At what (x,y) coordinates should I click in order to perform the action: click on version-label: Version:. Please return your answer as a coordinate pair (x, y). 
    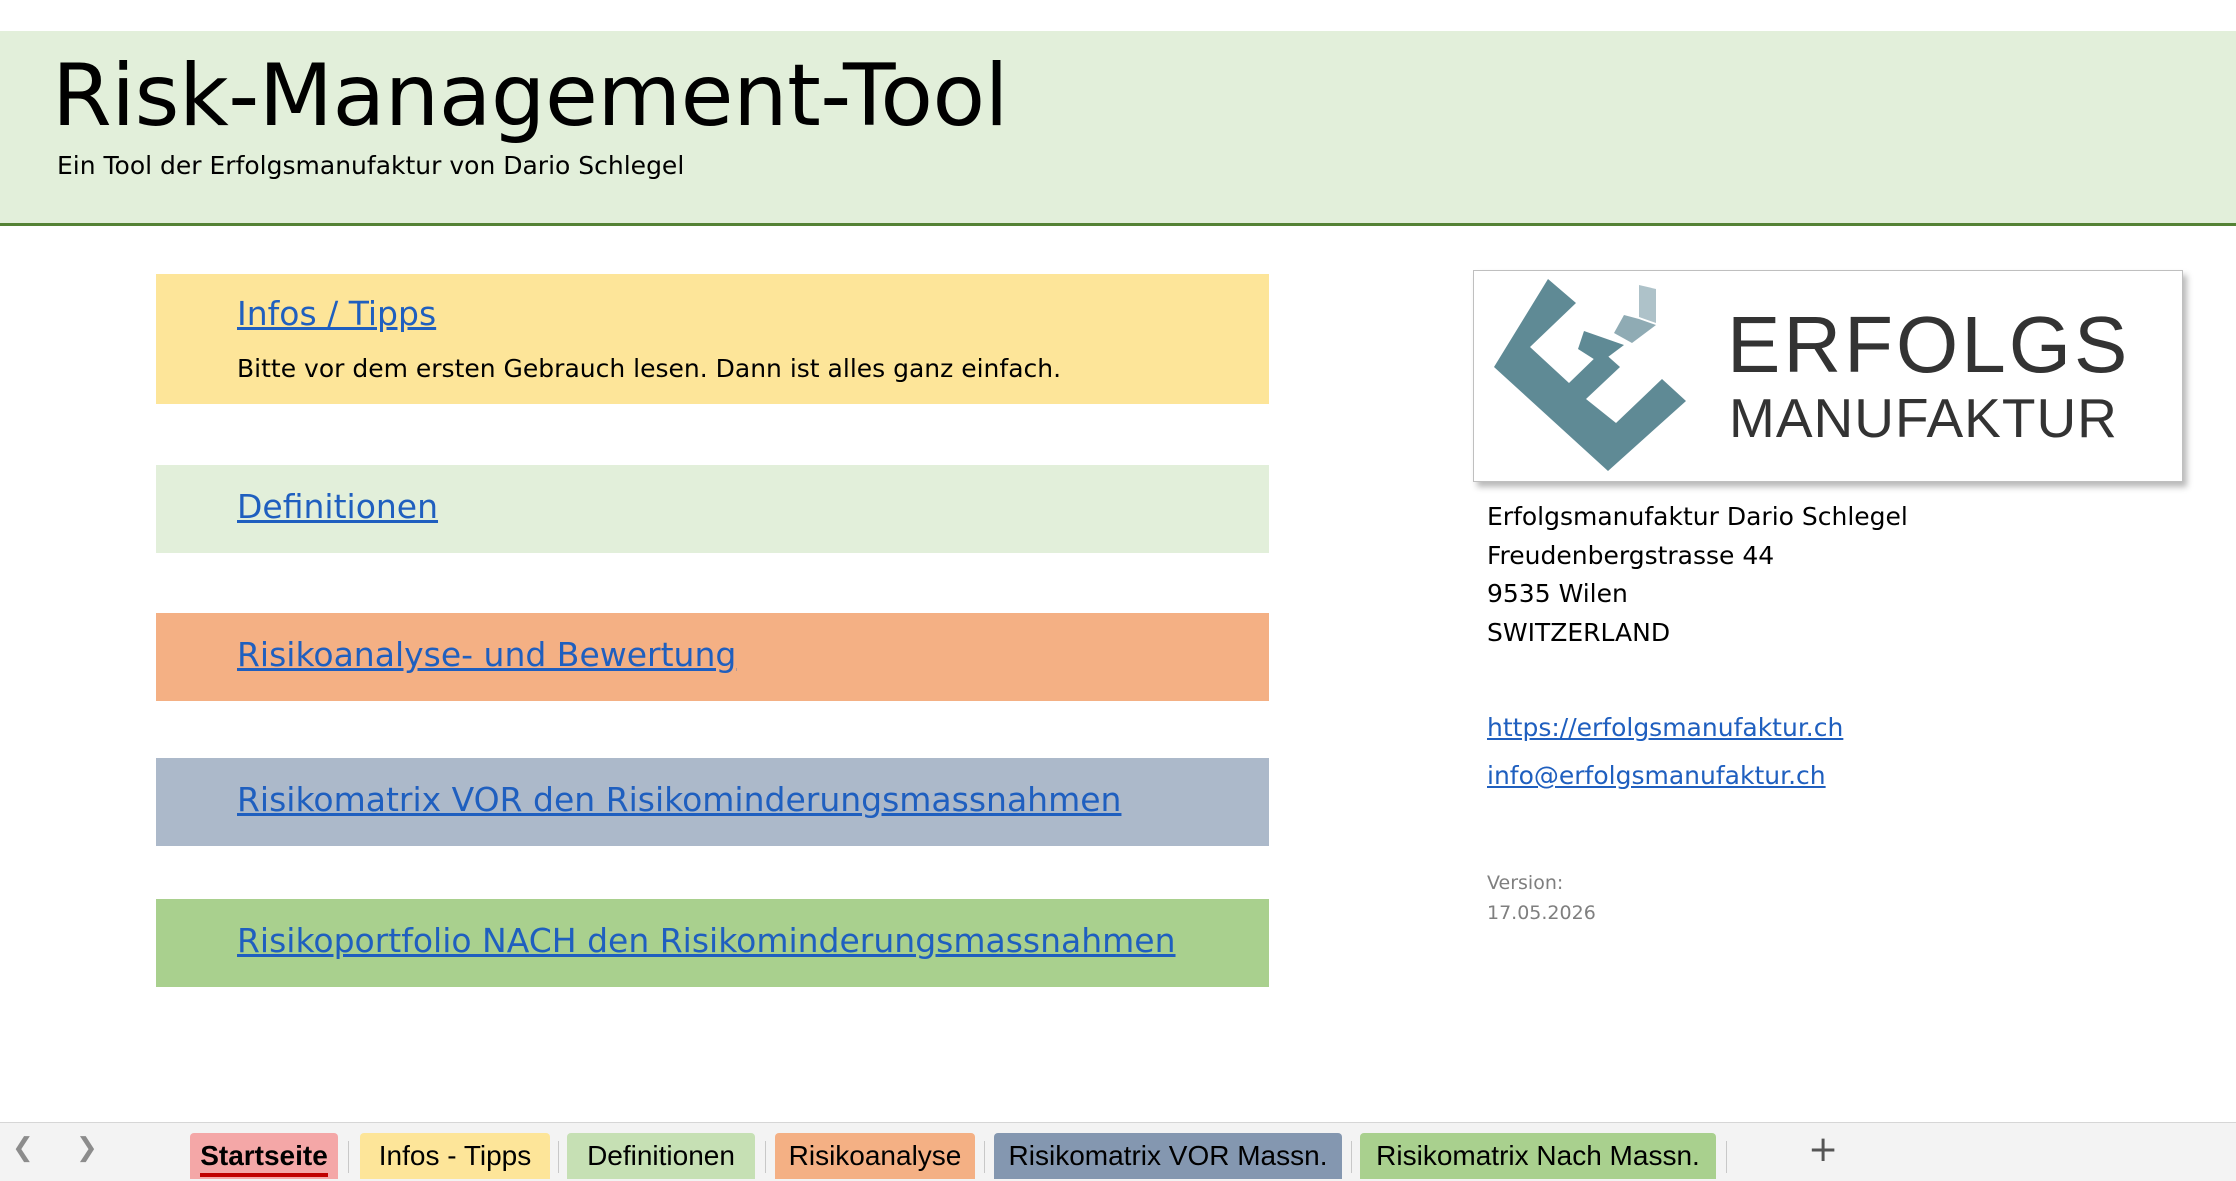
    Looking at the image, I should click on (1525, 883).